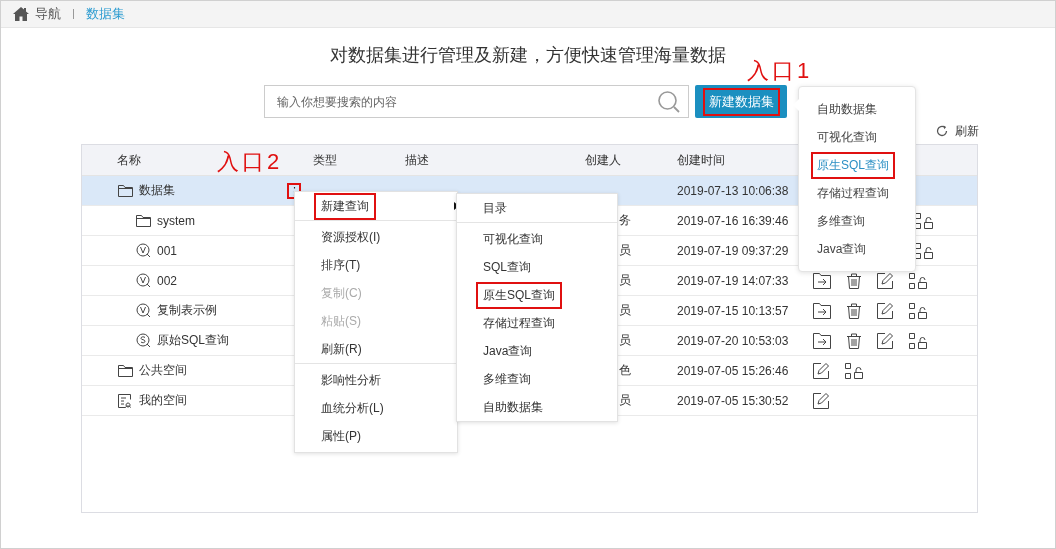 Image resolution: width=1056 pixels, height=549 pixels. I want to click on breadcrumb-link: 导航, so click(37, 14).